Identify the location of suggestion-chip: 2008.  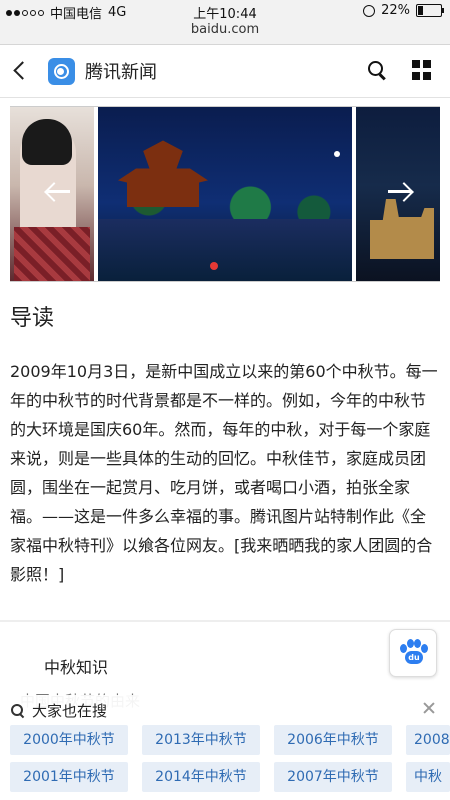
(428, 740).